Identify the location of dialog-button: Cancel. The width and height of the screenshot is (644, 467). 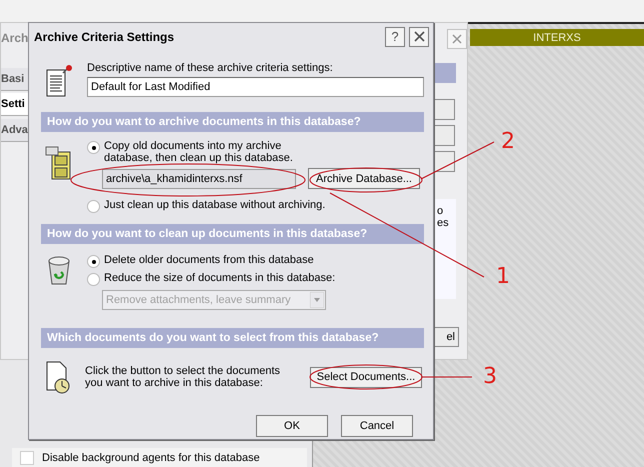
(377, 426).